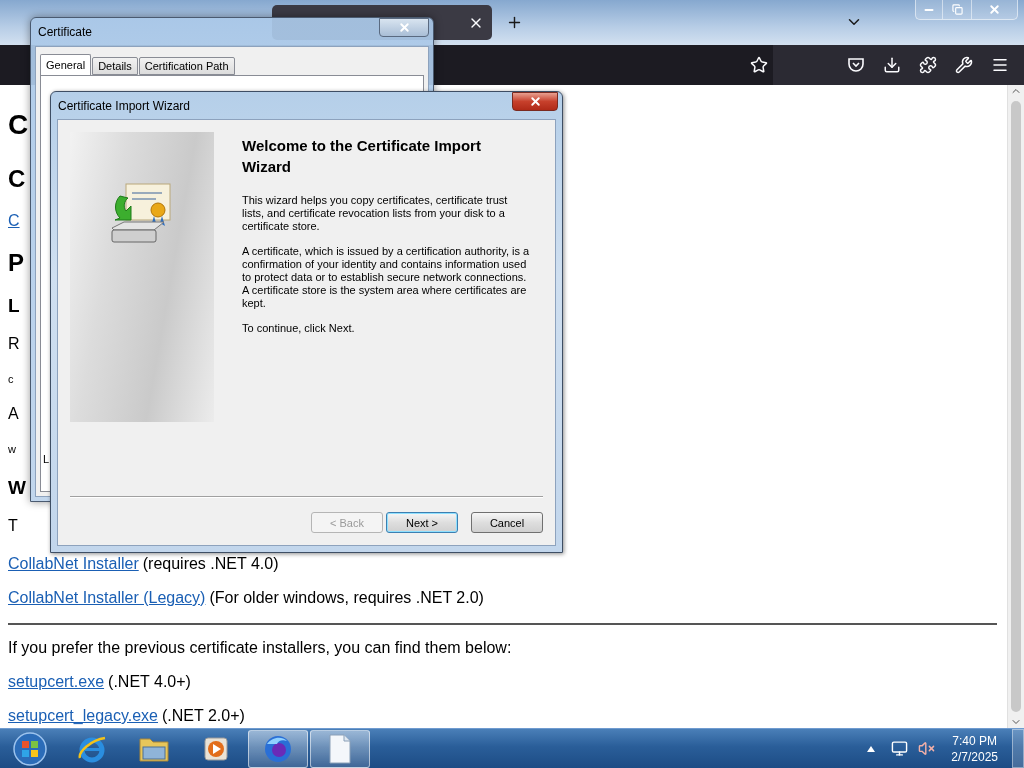  I want to click on wizard-paragraph: This wizard helps you copy certificates, certificate trust lists, and certificate revocation lists from your disk to a certificate store., so click(375, 213).